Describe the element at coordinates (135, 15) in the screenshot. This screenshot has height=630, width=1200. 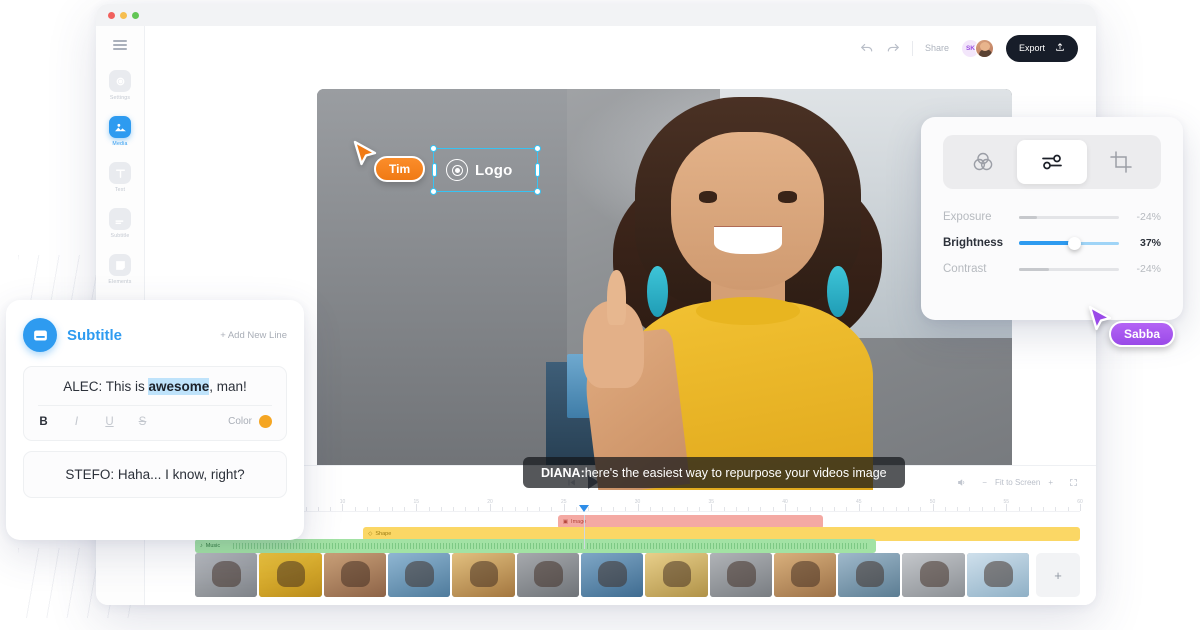
I see `maximize-window-button` at that location.